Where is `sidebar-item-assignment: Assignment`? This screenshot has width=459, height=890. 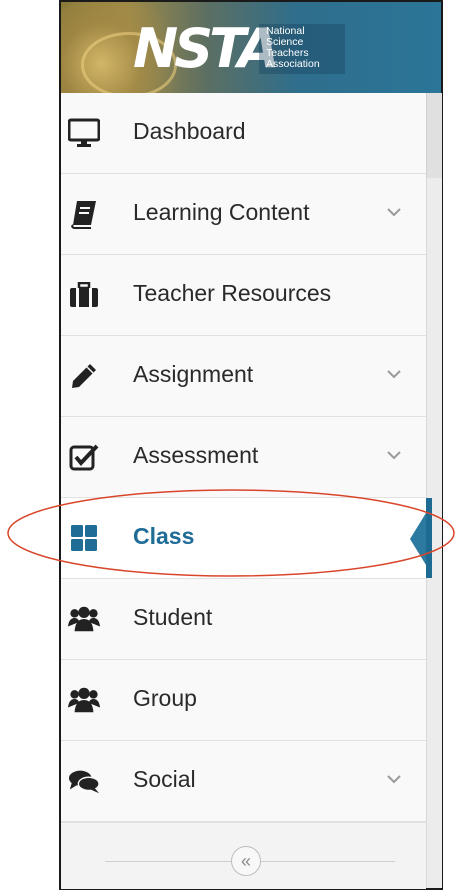 sidebar-item-assignment: Assignment is located at coordinates (243, 376).